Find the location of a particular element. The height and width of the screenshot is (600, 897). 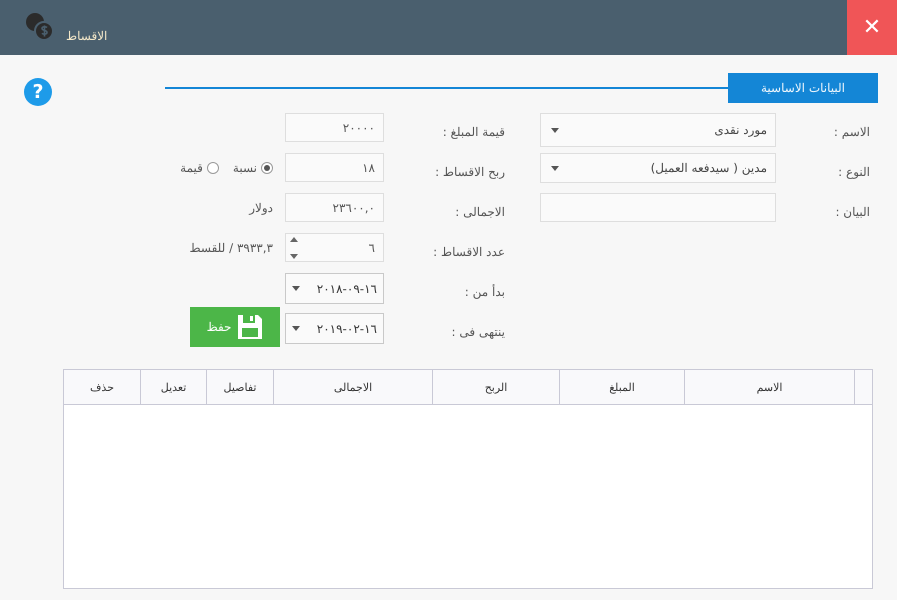

count-spinner: ٦ is located at coordinates (334, 247).